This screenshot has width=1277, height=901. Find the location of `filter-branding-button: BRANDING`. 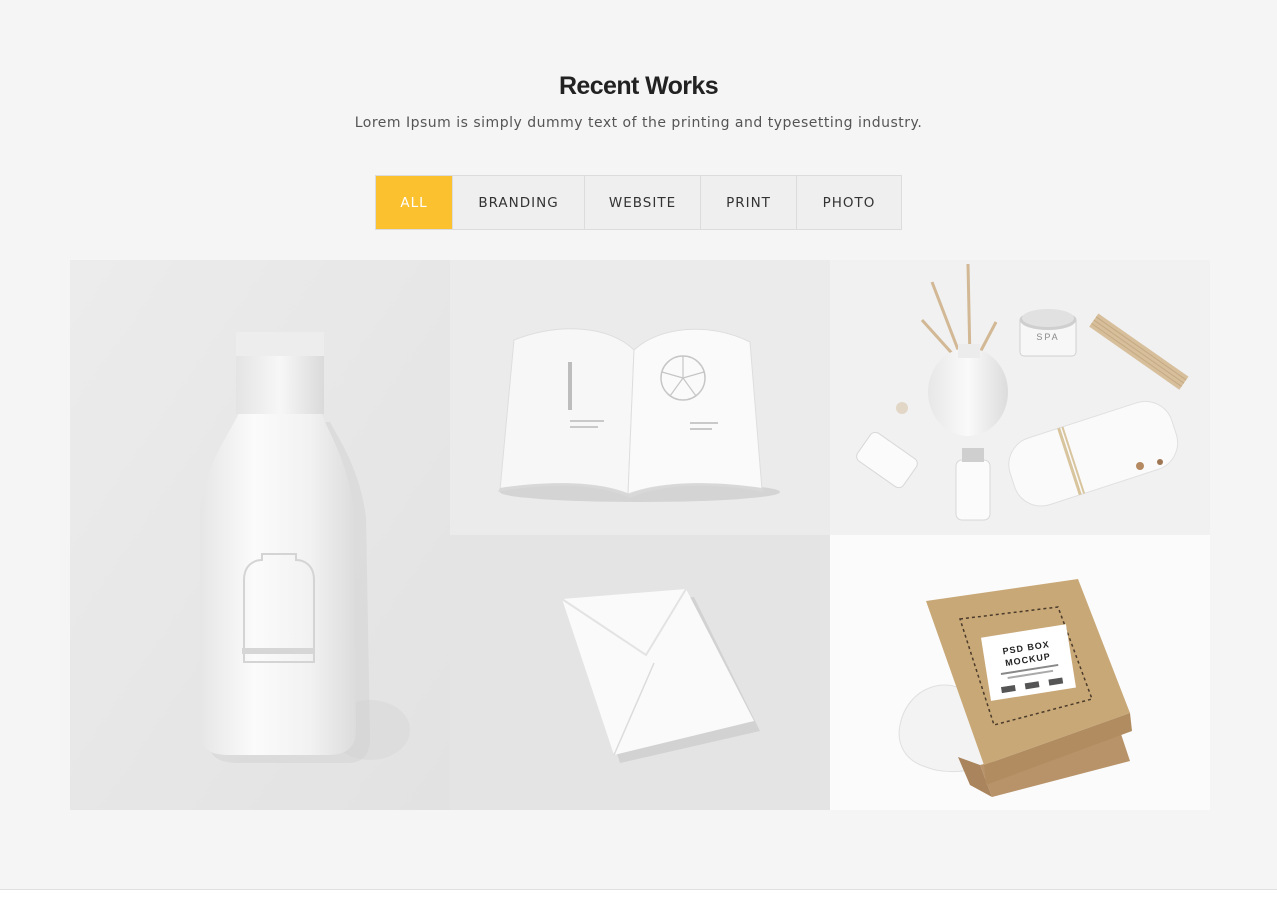

filter-branding-button: BRANDING is located at coordinates (519, 202).